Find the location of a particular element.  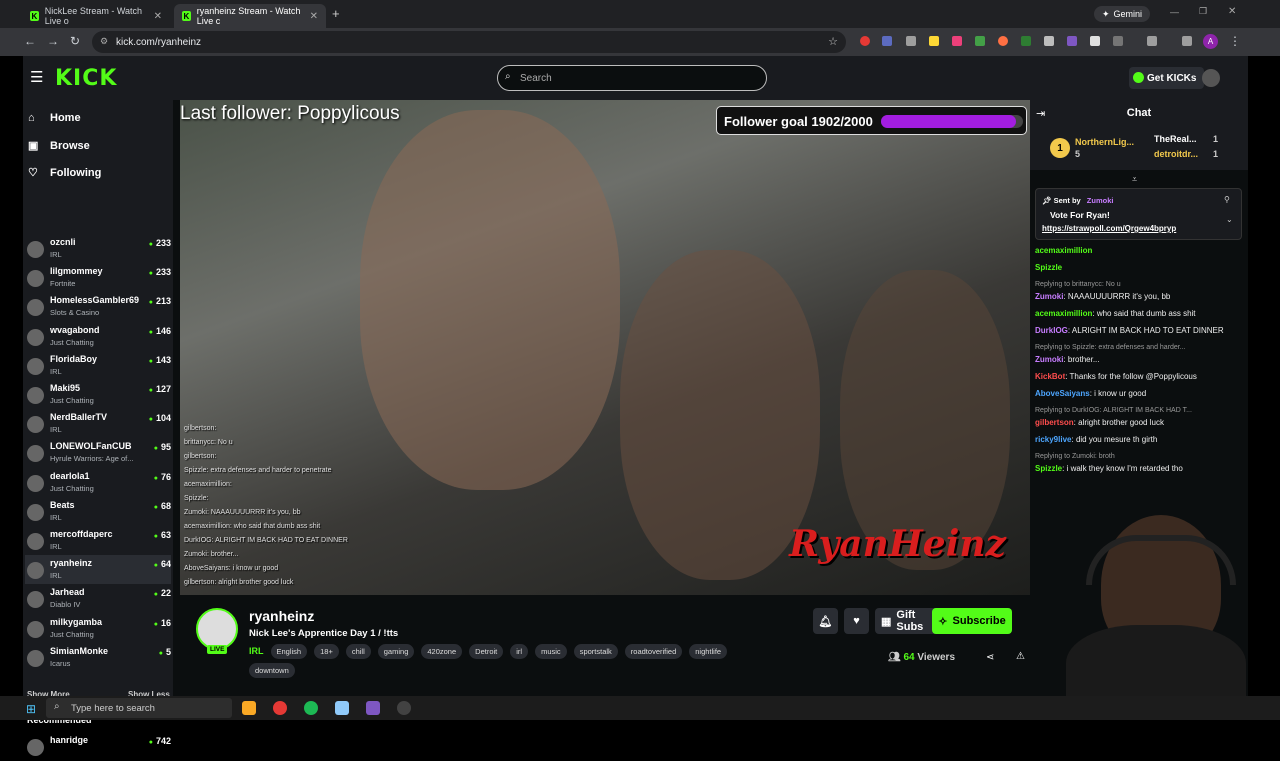

spotify-icon is located at coordinates (311, 708).